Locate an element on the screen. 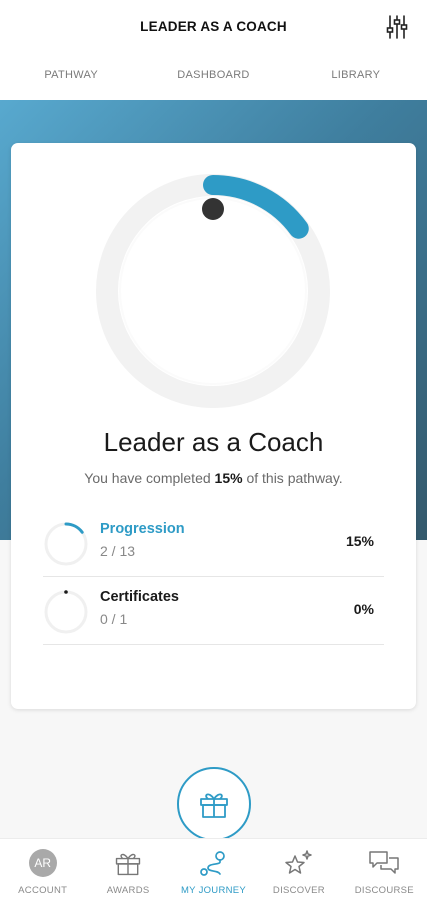 Image resolution: width=427 pixels, height=900 pixels. nav-account: AR ACCOUNT is located at coordinates (42, 869).